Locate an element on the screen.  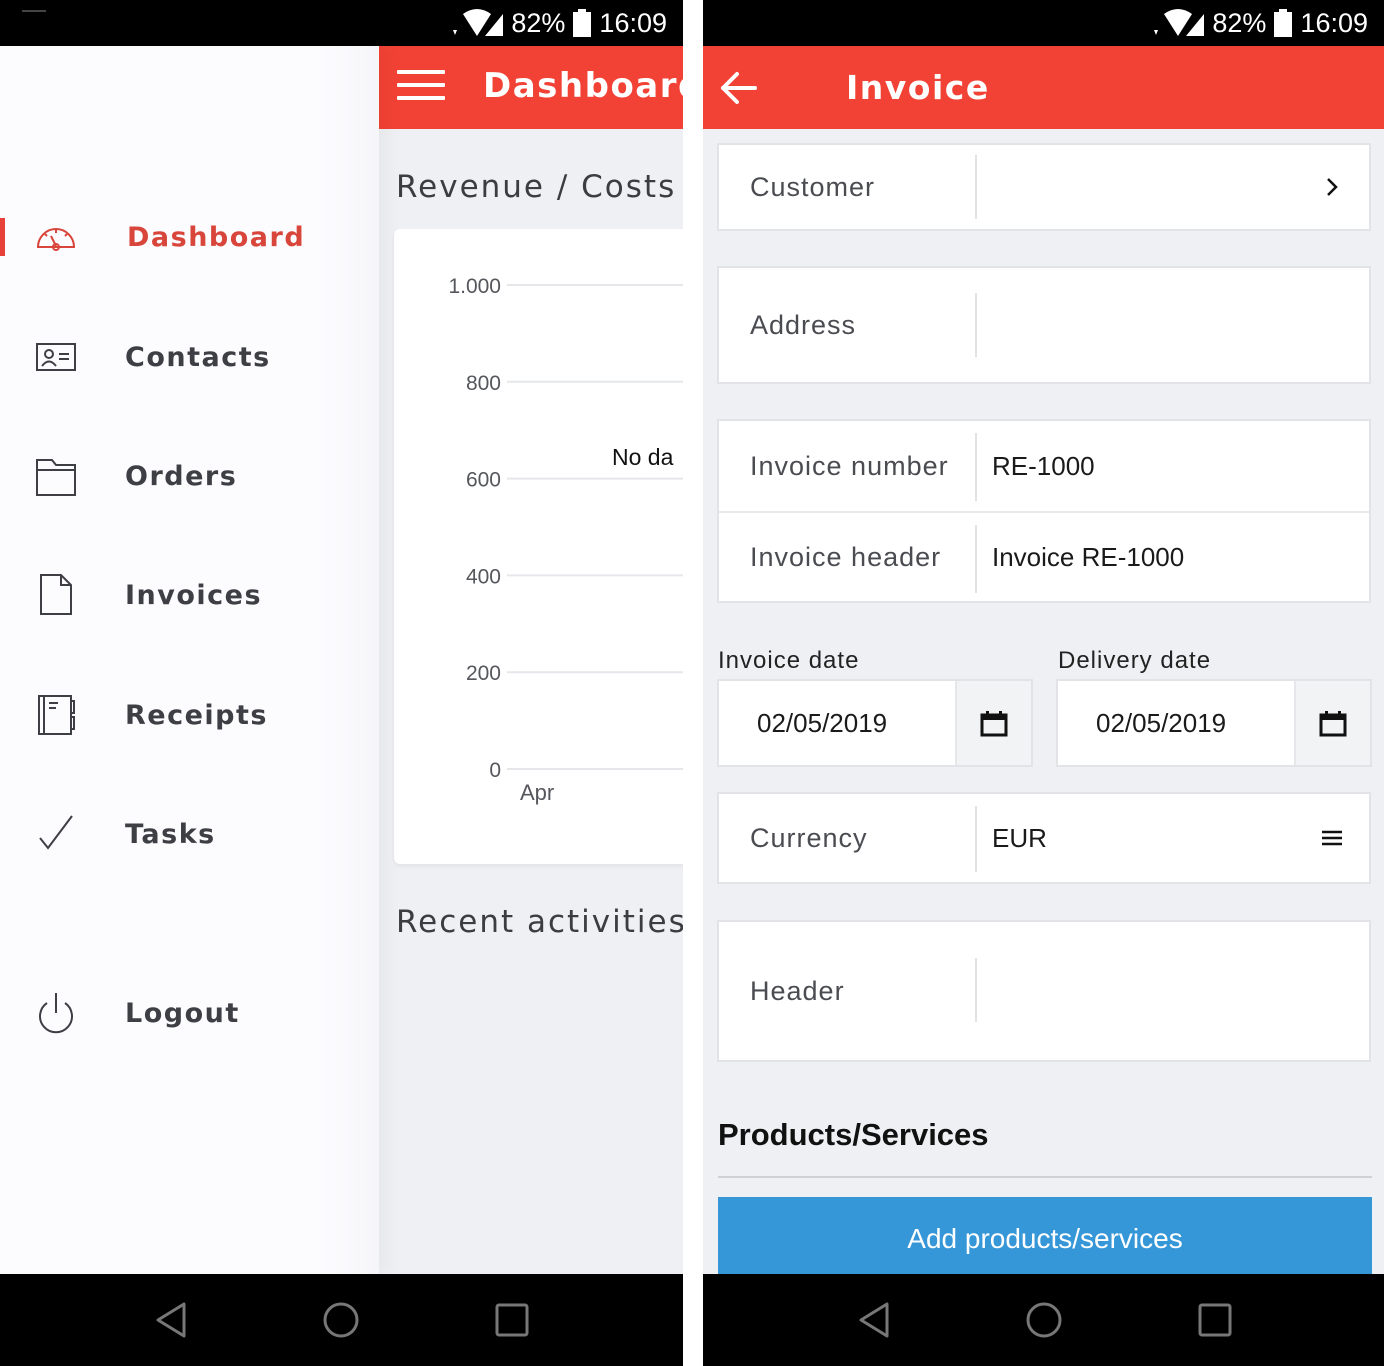
invoice-number-value: RE-1000 is located at coordinates (1043, 466).